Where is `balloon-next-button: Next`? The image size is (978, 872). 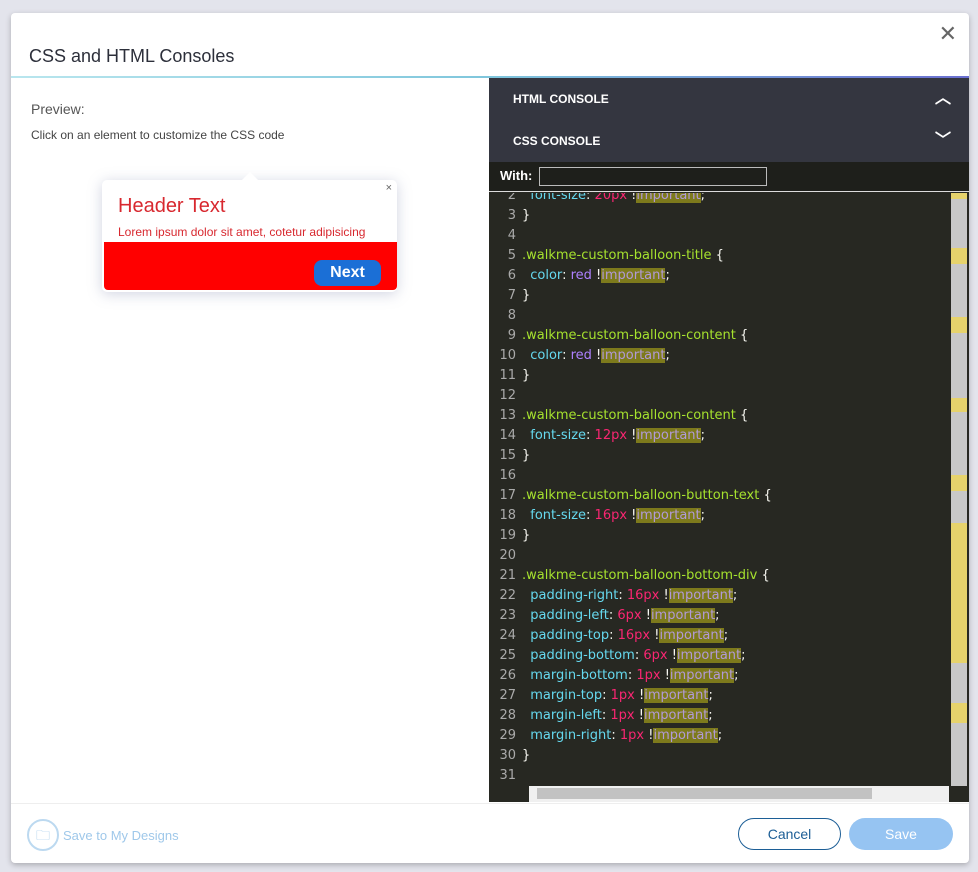
balloon-next-button: Next is located at coordinates (347, 273).